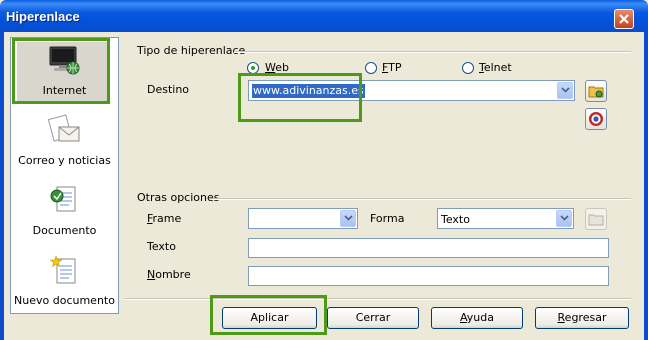 This screenshot has width=648, height=340. I want to click on highlight-box-apply, so click(268, 315).